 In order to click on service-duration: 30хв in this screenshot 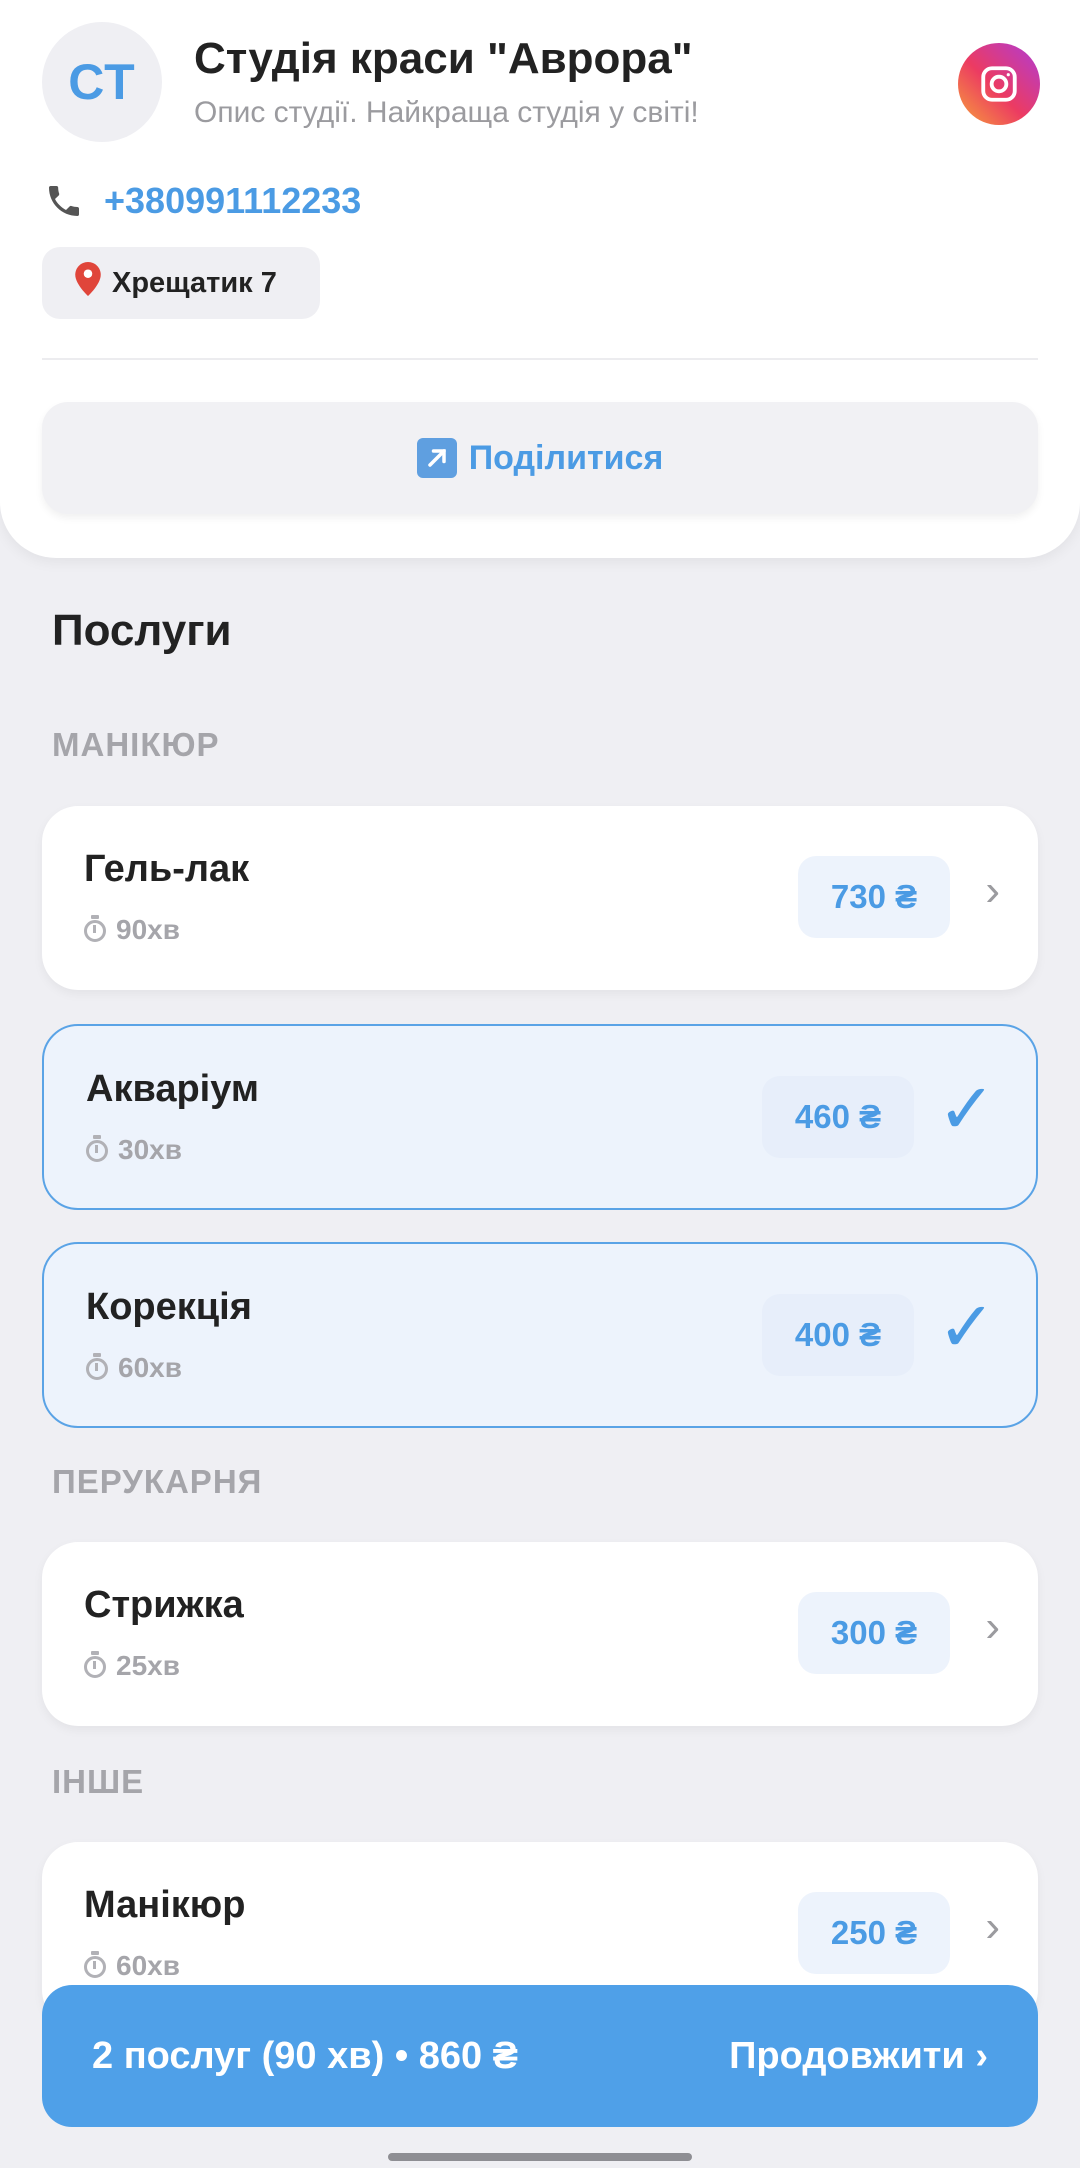, I will do `click(134, 1150)`.